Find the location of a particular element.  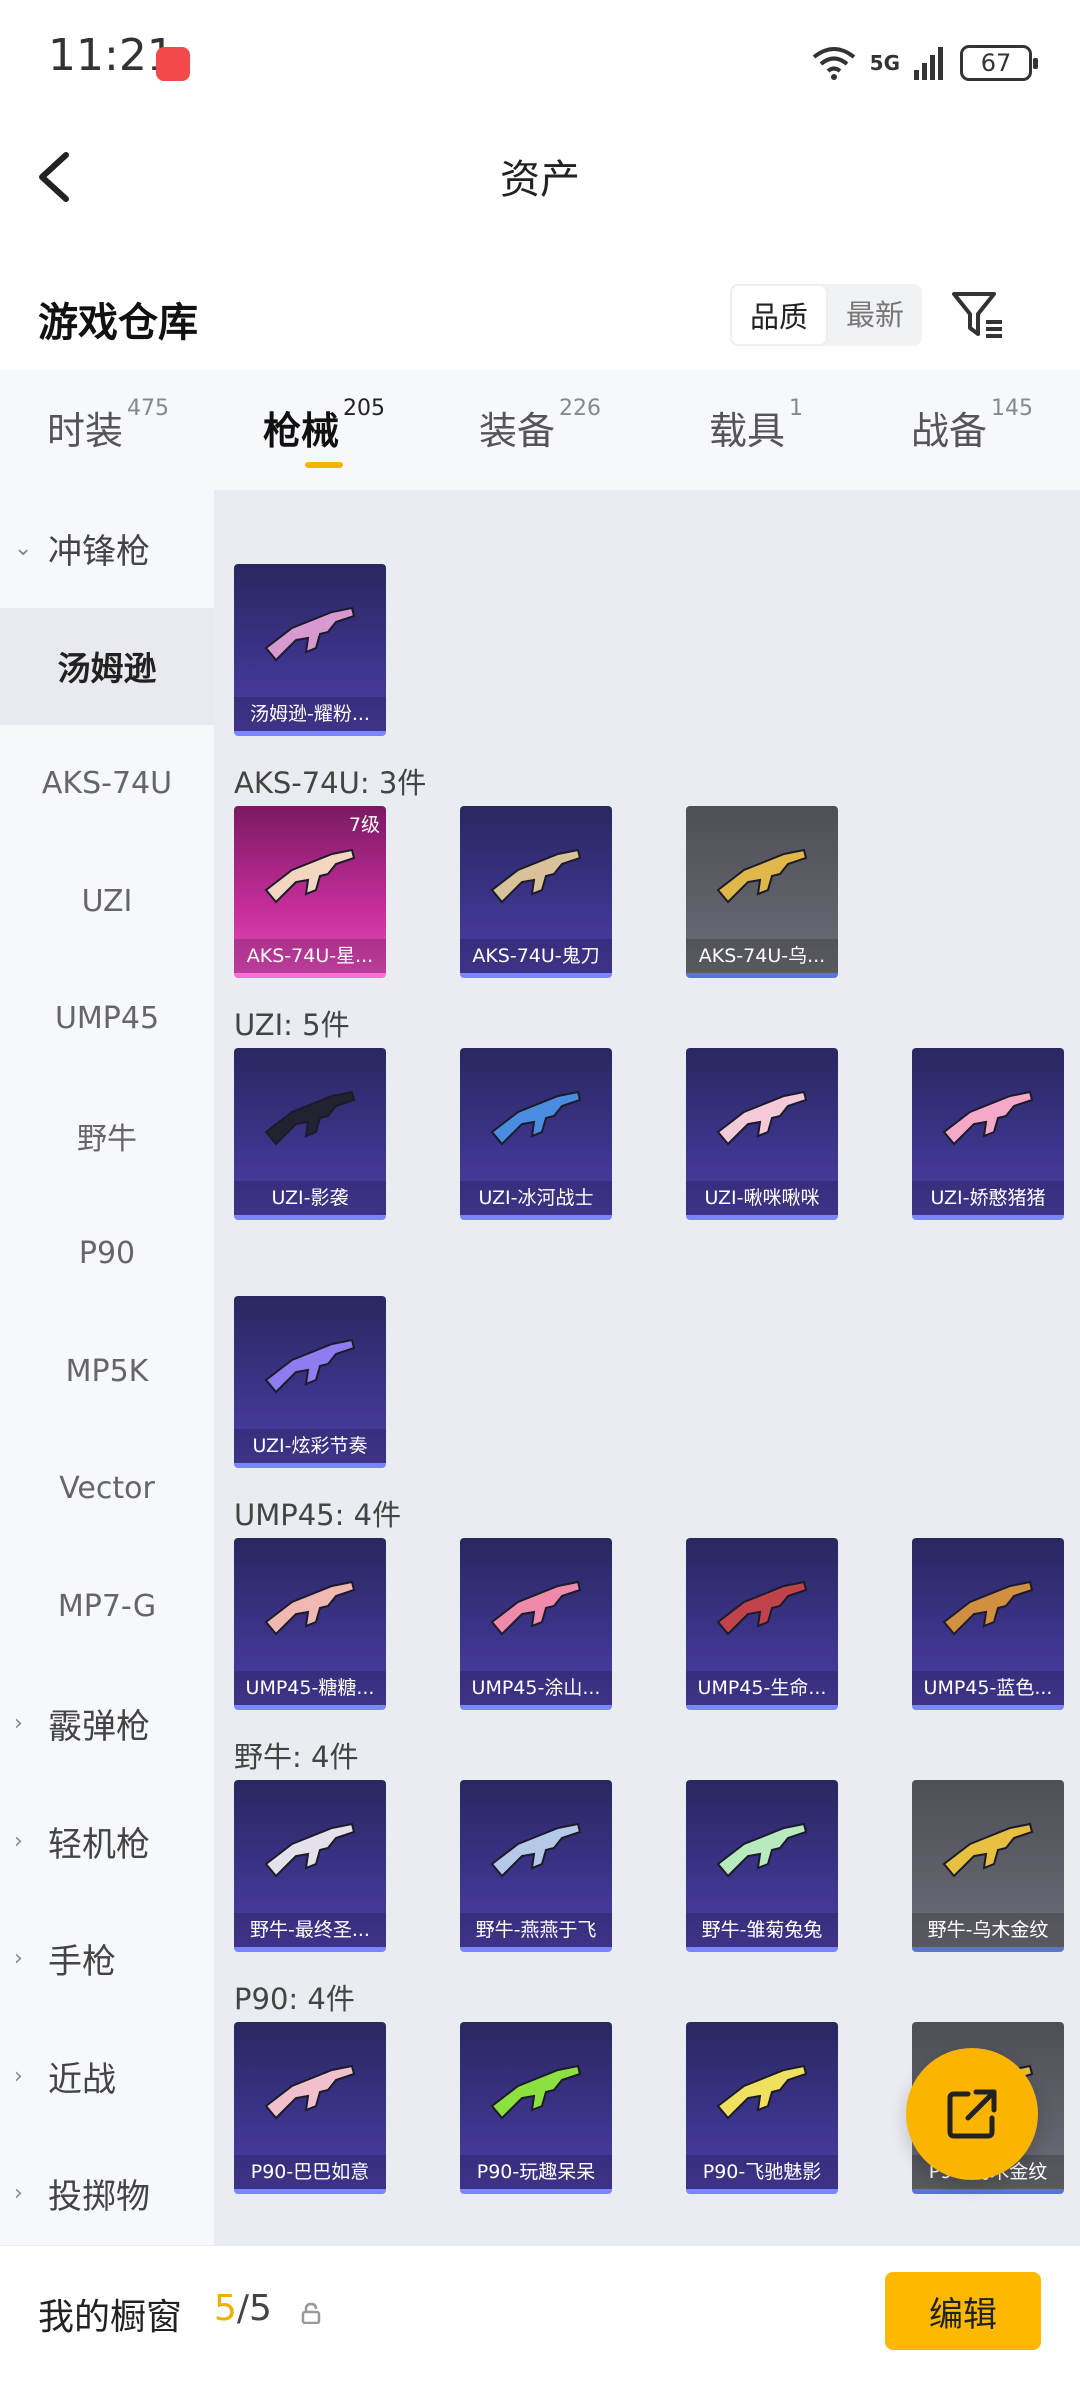

weapon-card: 野牛-雏菊兔兔 is located at coordinates (762, 1866).